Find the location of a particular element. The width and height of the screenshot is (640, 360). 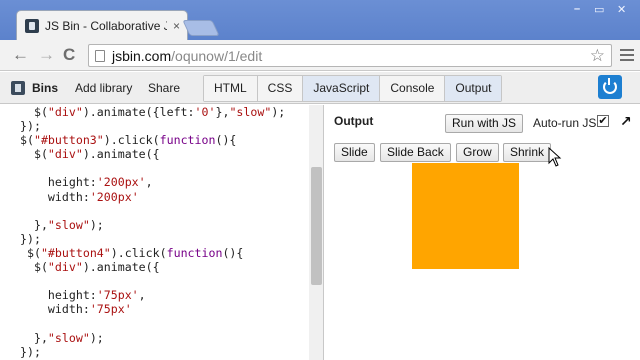

code-line: $("#button3").click(function(){ is located at coordinates (165, 140).